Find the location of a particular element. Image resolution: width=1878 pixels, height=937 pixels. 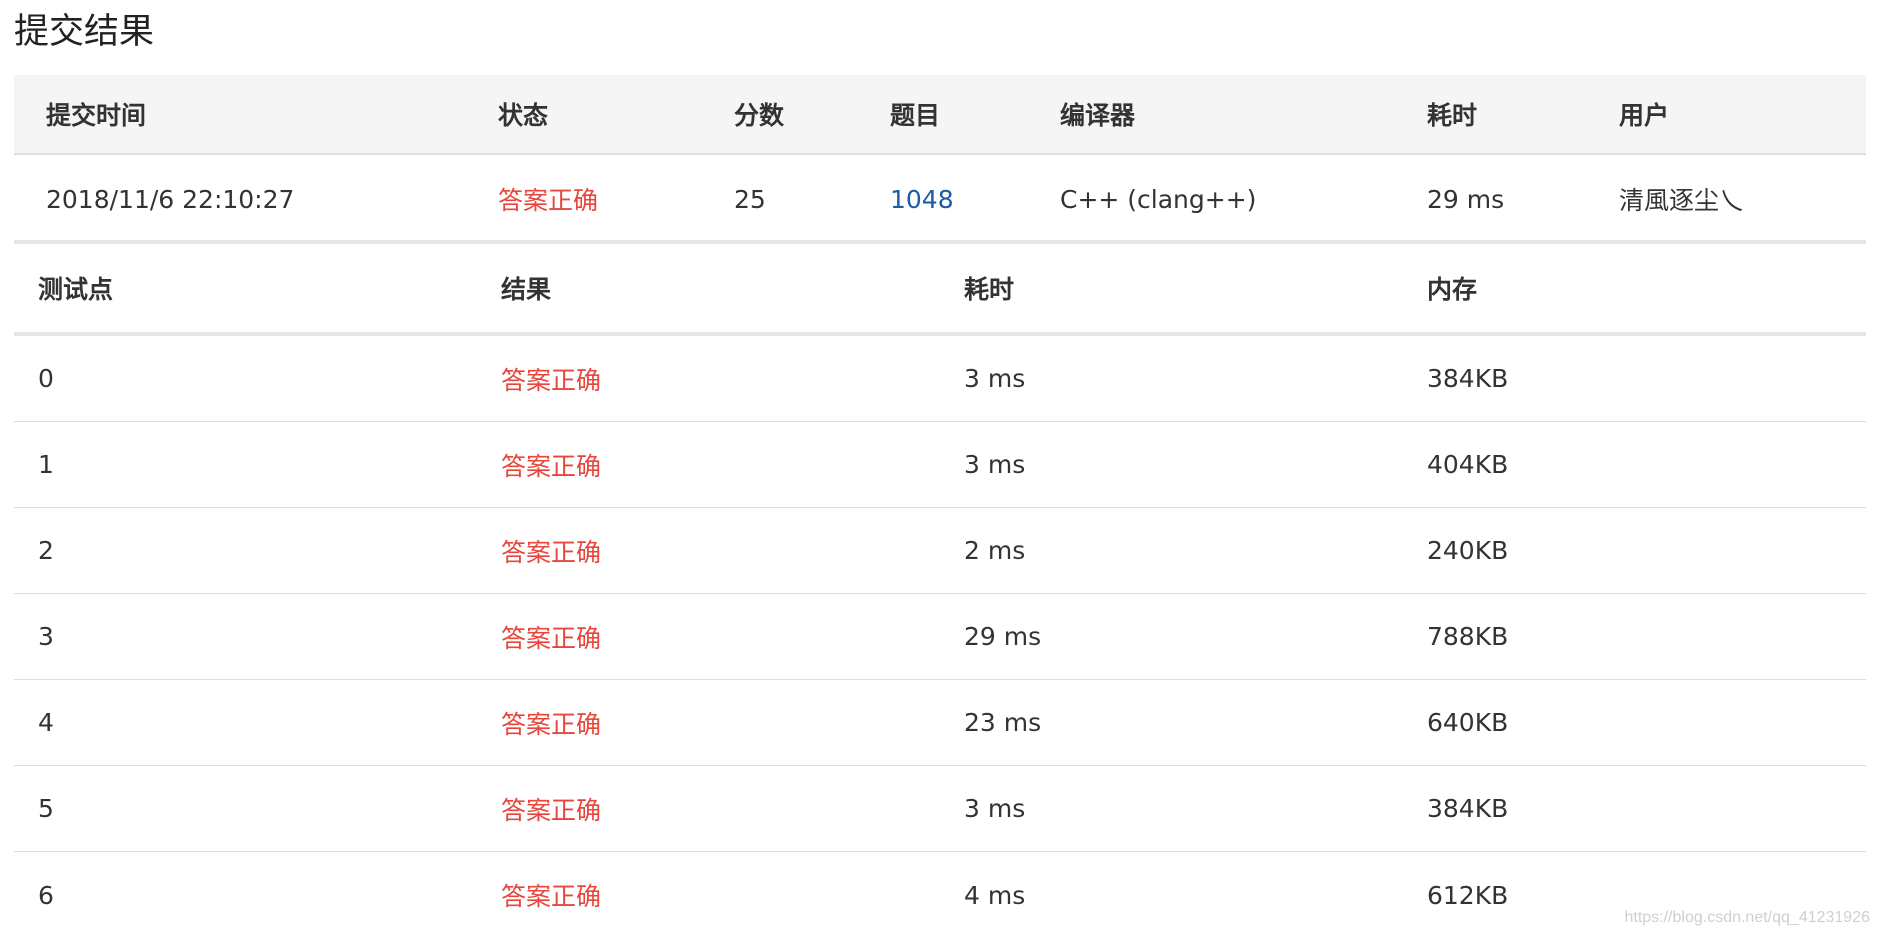

case-memory: 240KB is located at coordinates (1468, 550).